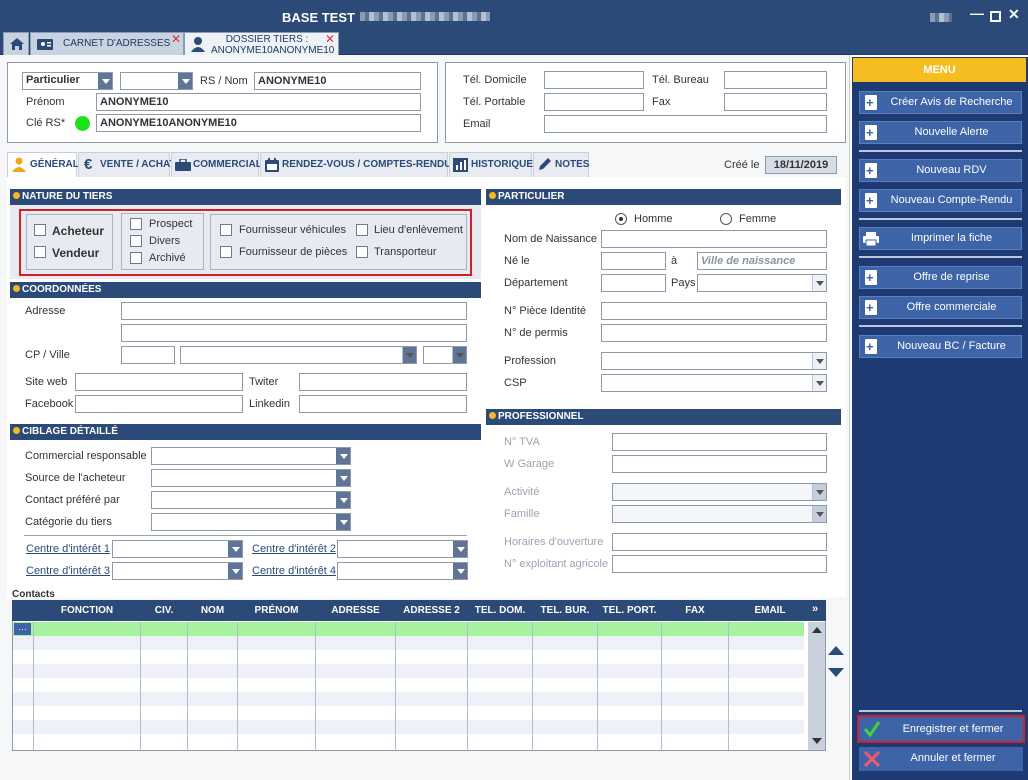  What do you see at coordinates (177, 571) in the screenshot?
I see `centre-interet-3-select` at bounding box center [177, 571].